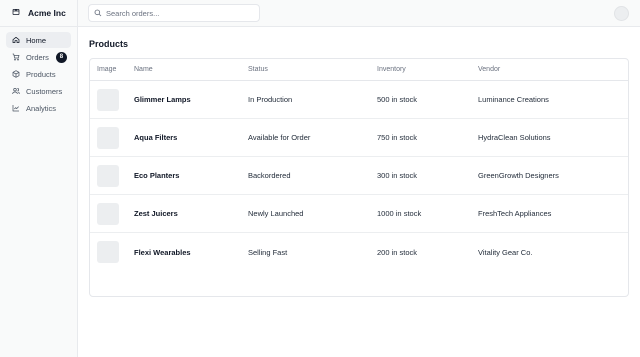 The image size is (640, 357). I want to click on sidebar-item-home: Home, so click(38, 40).